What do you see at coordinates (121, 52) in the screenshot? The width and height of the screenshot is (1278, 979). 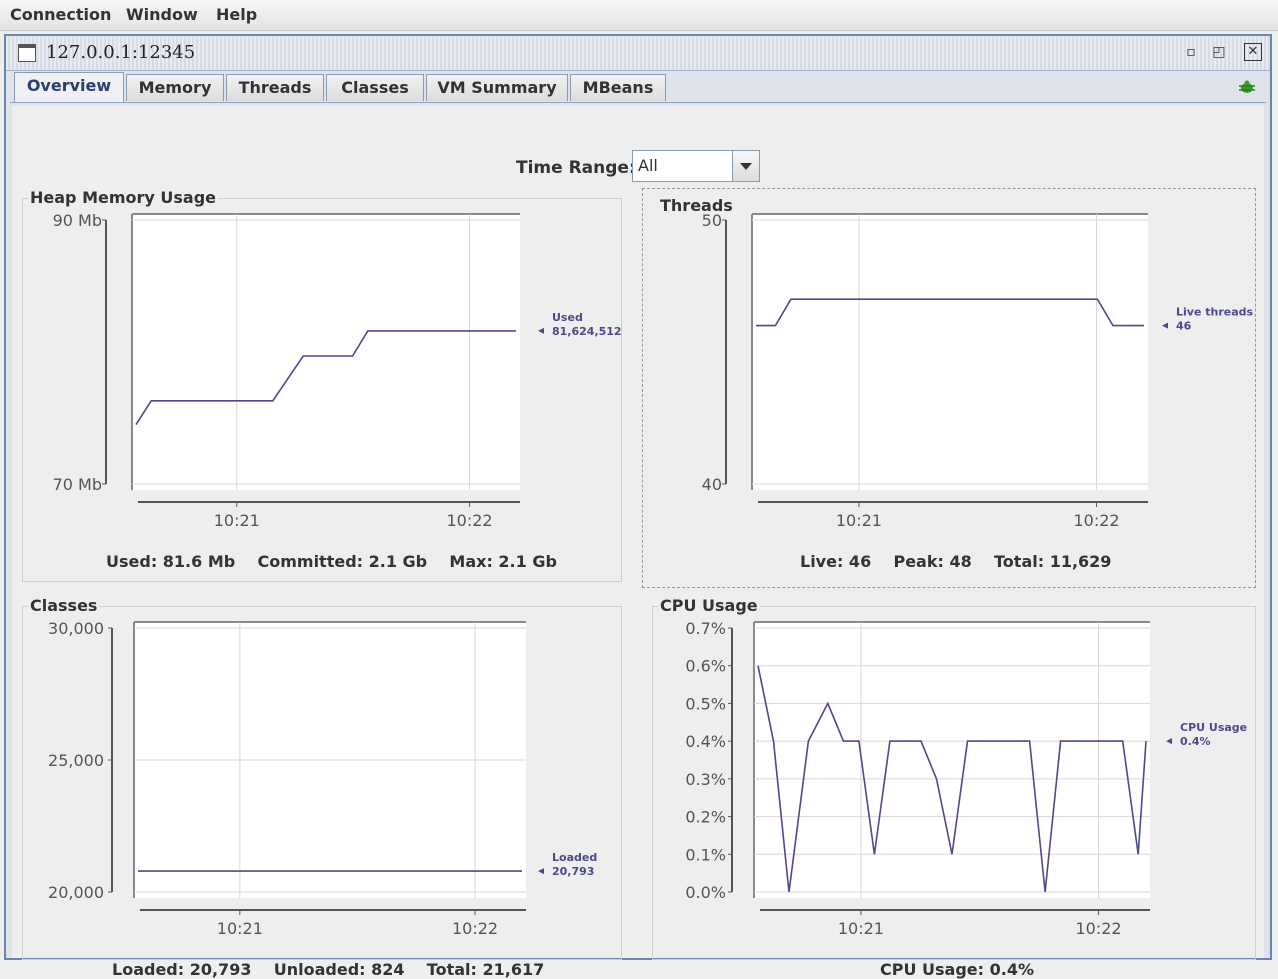 I see `window-title: 127.0.0.1:12345` at bounding box center [121, 52].